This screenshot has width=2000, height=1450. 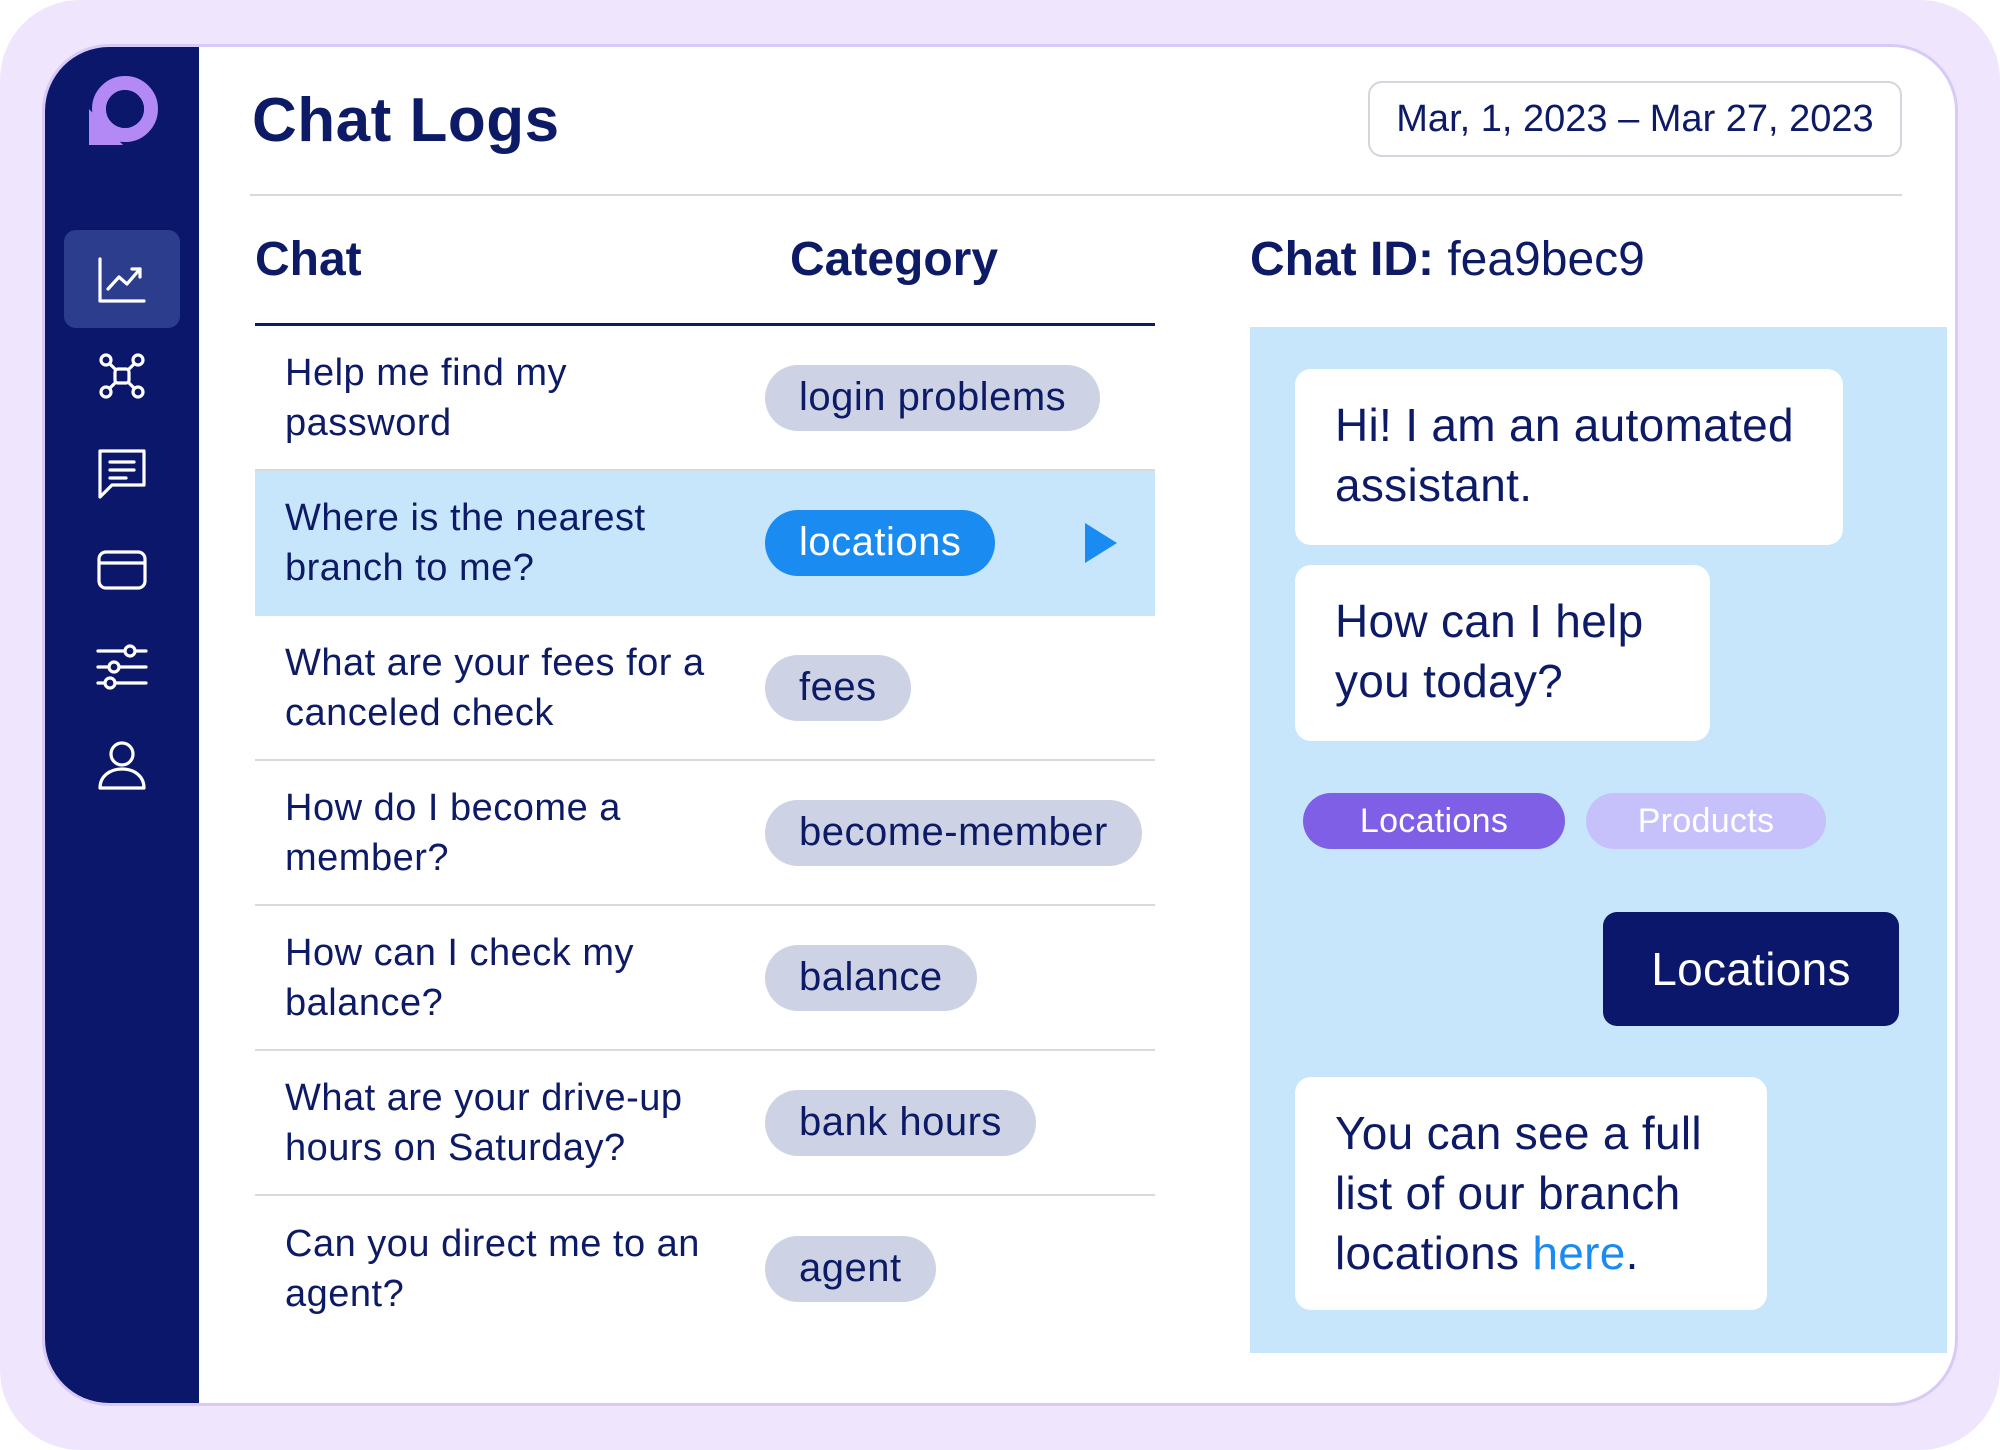 I want to click on card-icon, so click(x=122, y=570).